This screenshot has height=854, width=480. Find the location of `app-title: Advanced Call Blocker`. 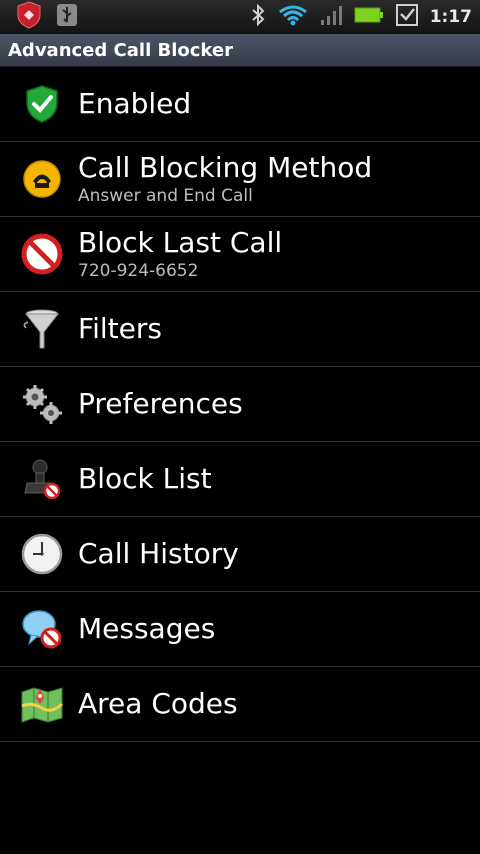

app-title: Advanced Call Blocker is located at coordinates (120, 50).